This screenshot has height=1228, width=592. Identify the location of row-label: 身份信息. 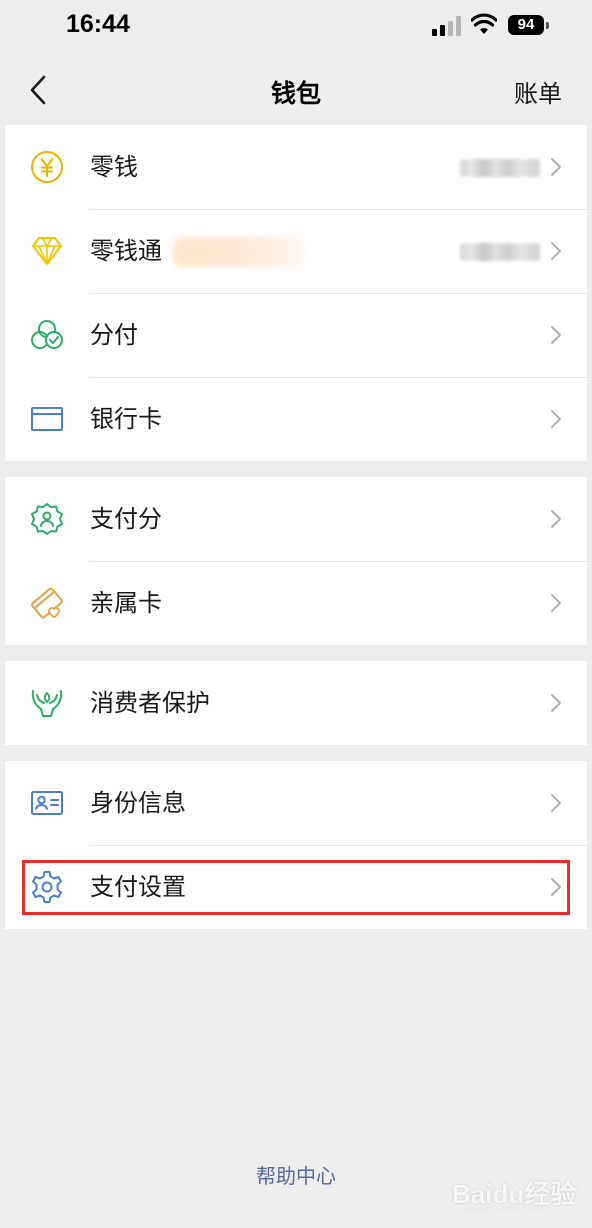
(138, 803).